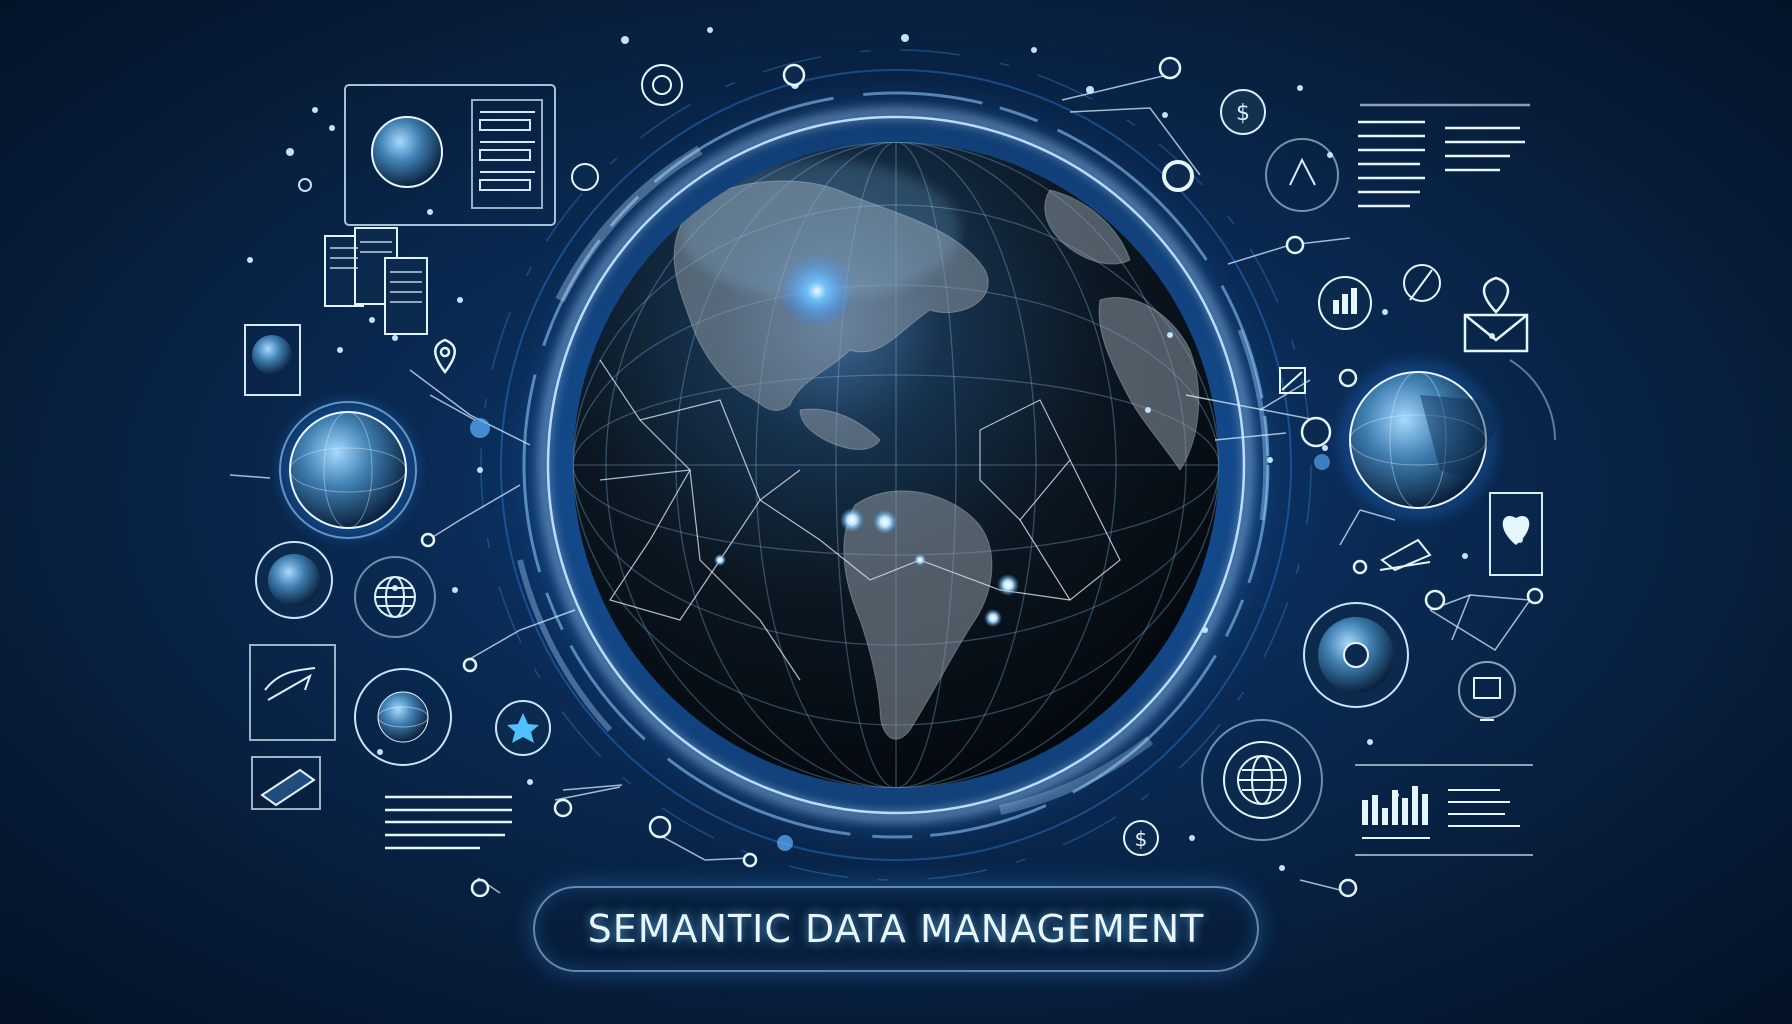  Describe the element at coordinates (585, 177) in the screenshot. I see `chat-icon` at that location.